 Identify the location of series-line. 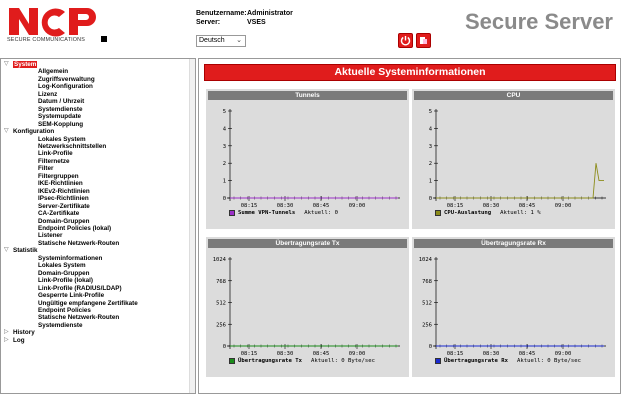
(520, 181).